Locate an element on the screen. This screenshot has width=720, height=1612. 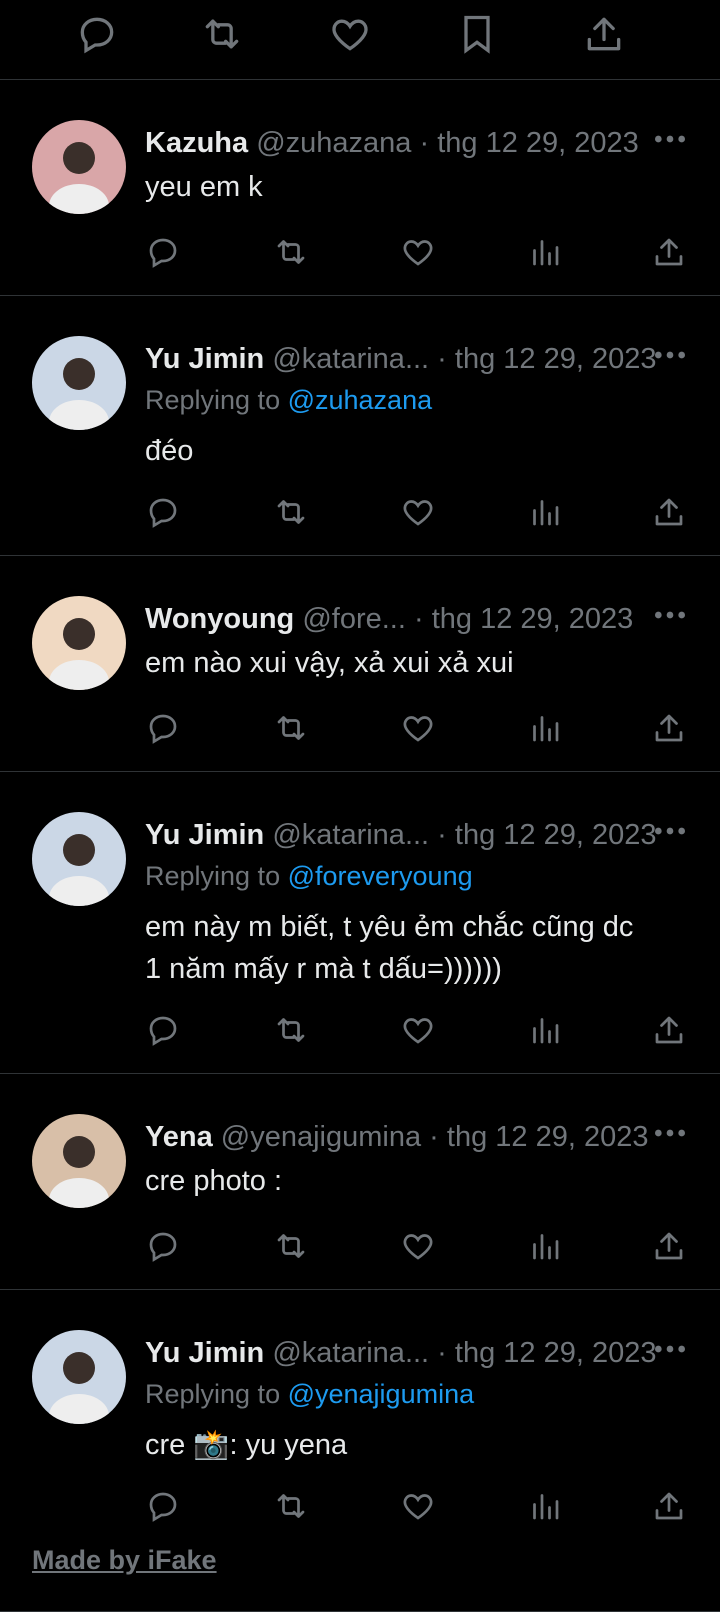
watermark: Made by iFake is located at coordinates (124, 1560).